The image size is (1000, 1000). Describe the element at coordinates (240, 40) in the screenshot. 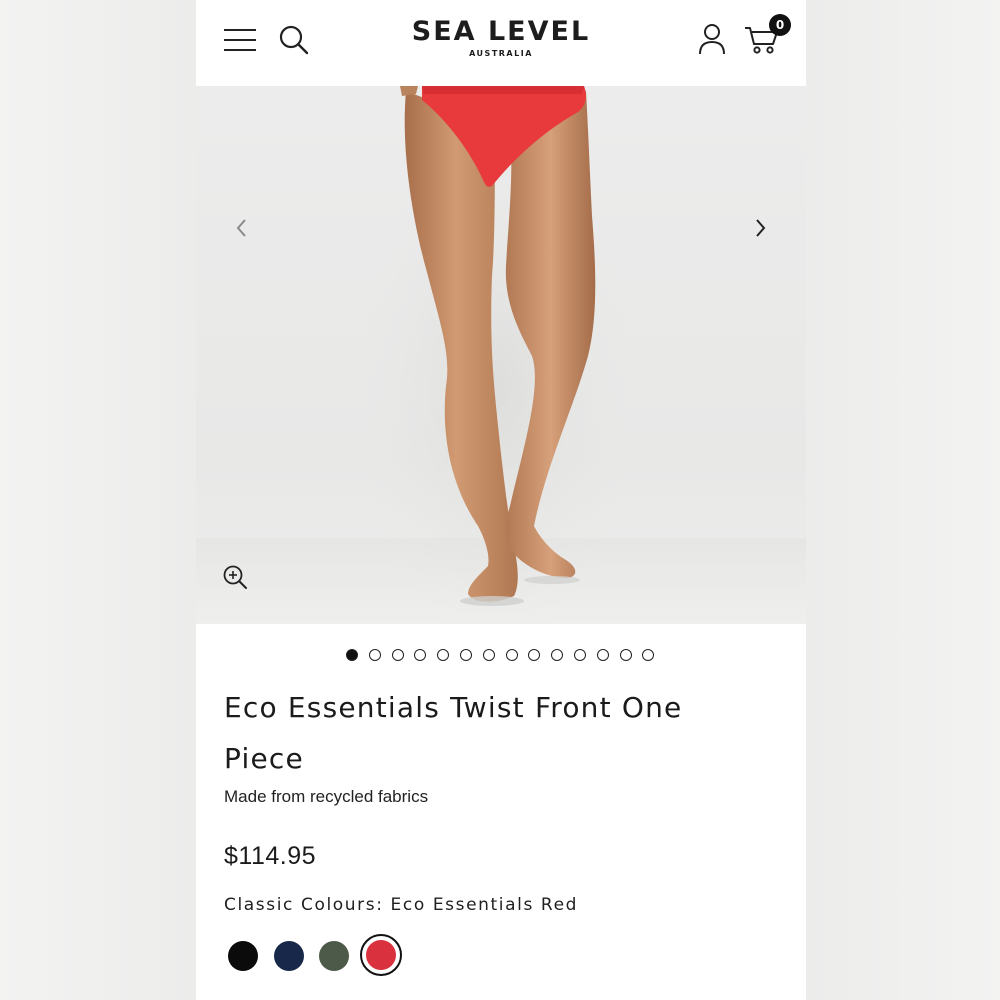

I see `menu-icon` at that location.